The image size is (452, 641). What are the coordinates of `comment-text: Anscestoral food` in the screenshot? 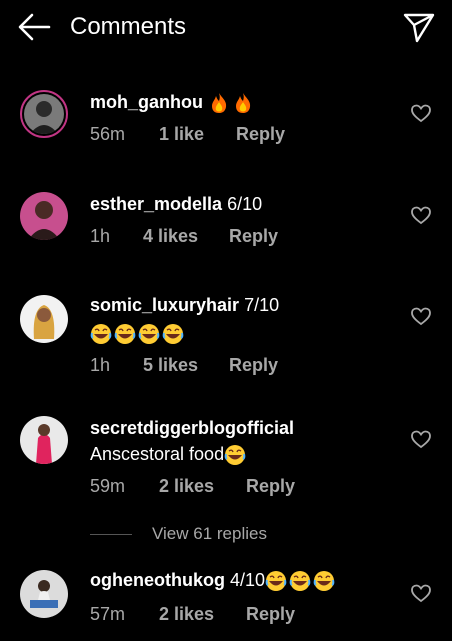 It's located at (157, 454).